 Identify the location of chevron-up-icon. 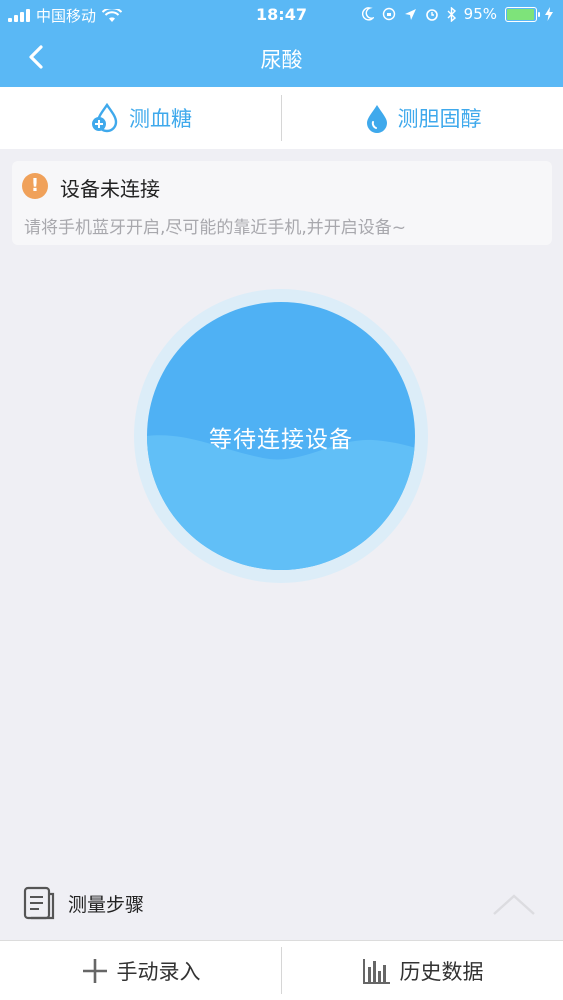
(514, 904).